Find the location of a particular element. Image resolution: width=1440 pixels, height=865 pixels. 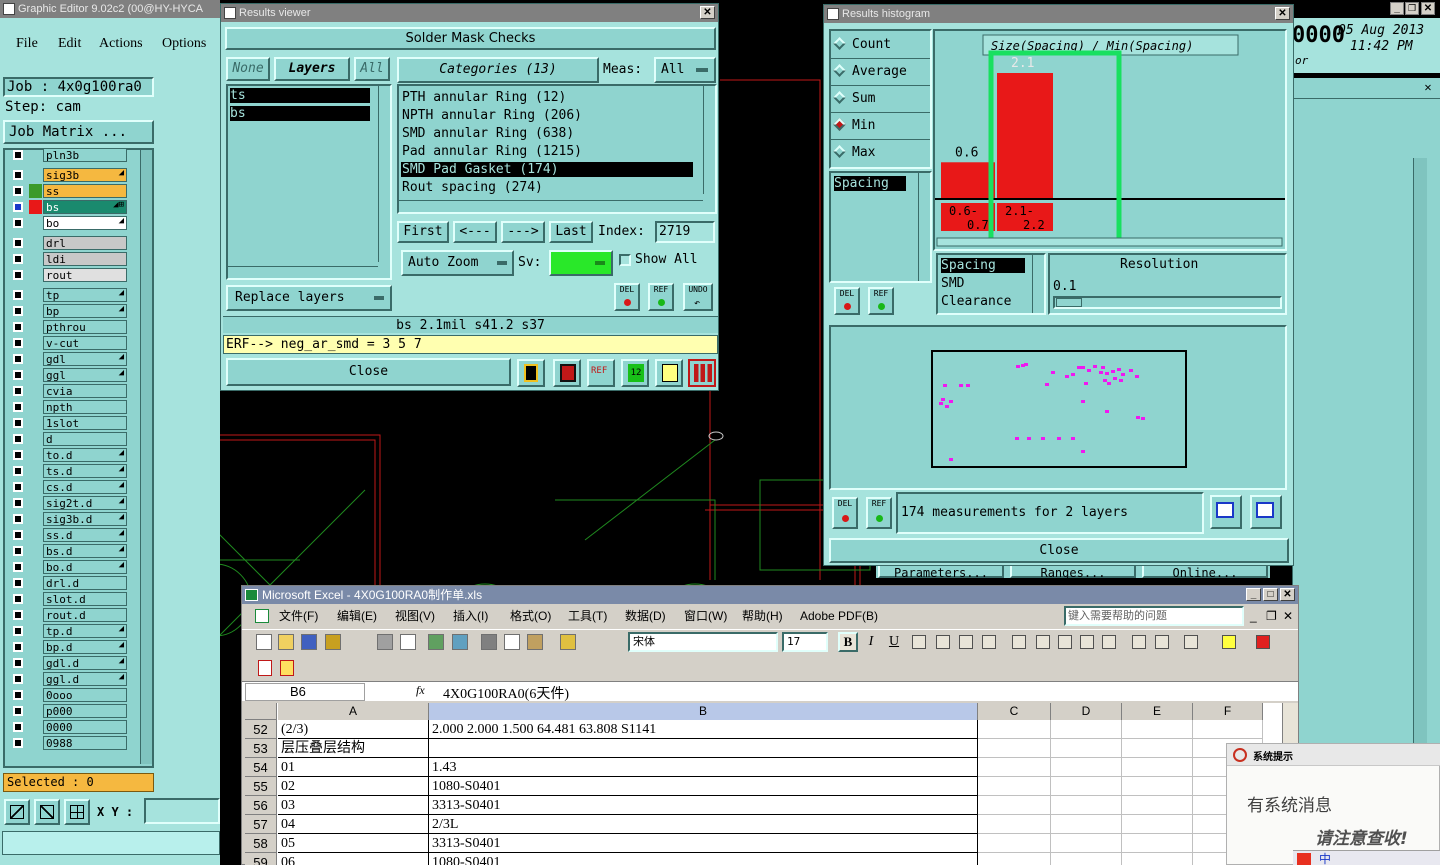

measure-list-scrollbar is located at coordinates (924, 227).